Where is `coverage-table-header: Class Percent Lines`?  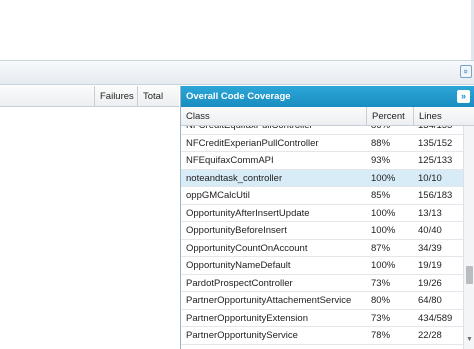
coverage-table-header: Class Percent Lines is located at coordinates (327, 116).